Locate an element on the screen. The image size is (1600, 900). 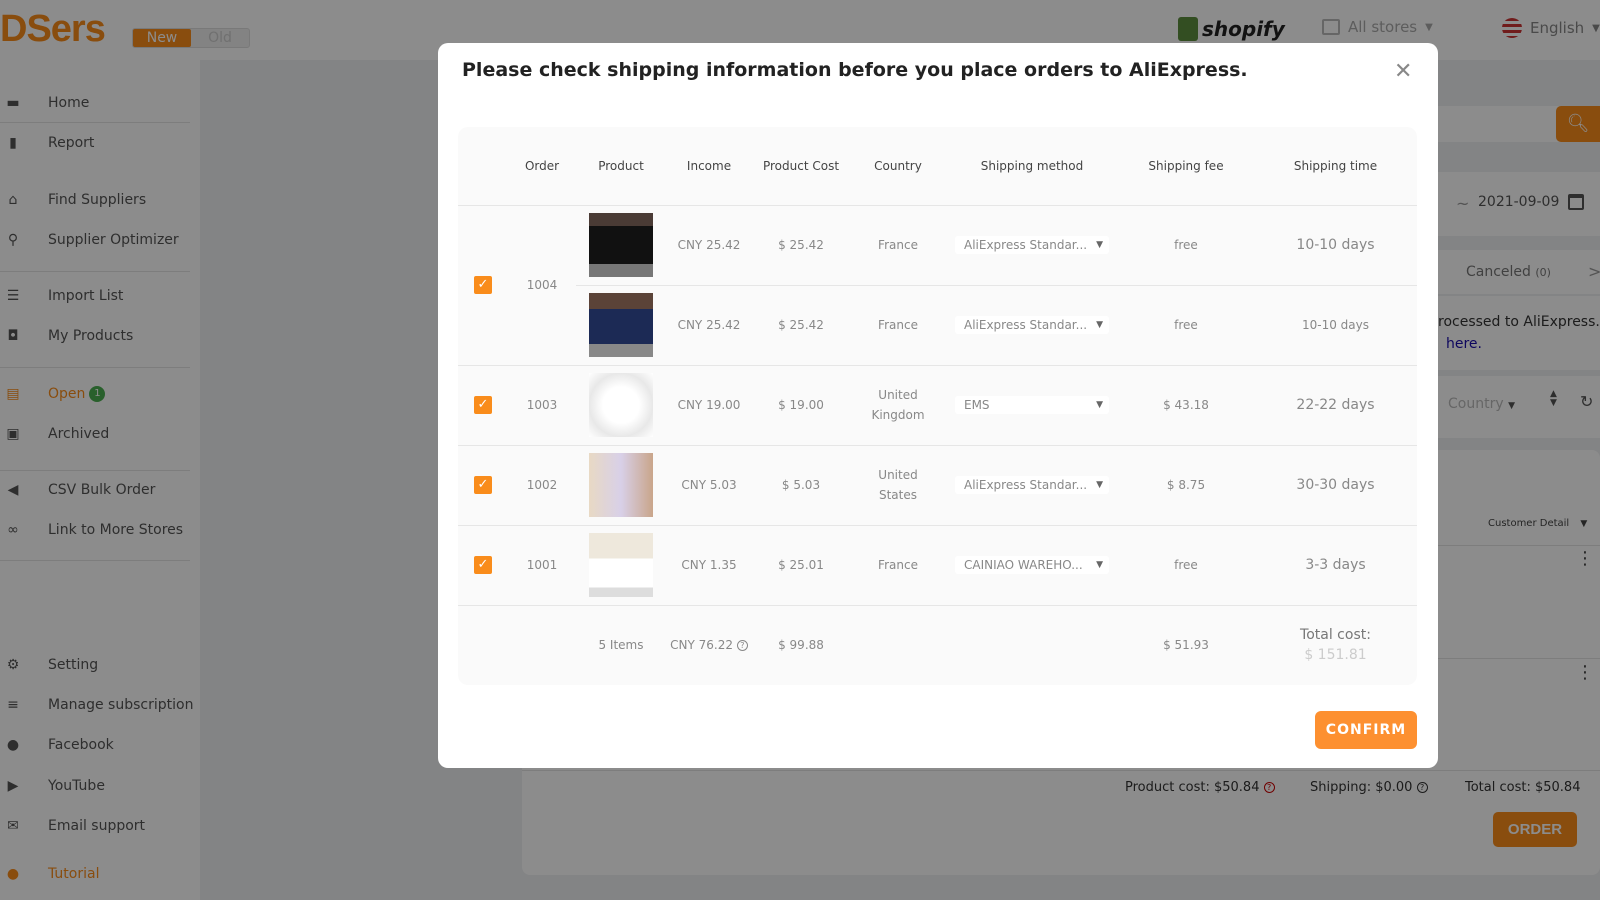
order-number: 1001 is located at coordinates (542, 565).